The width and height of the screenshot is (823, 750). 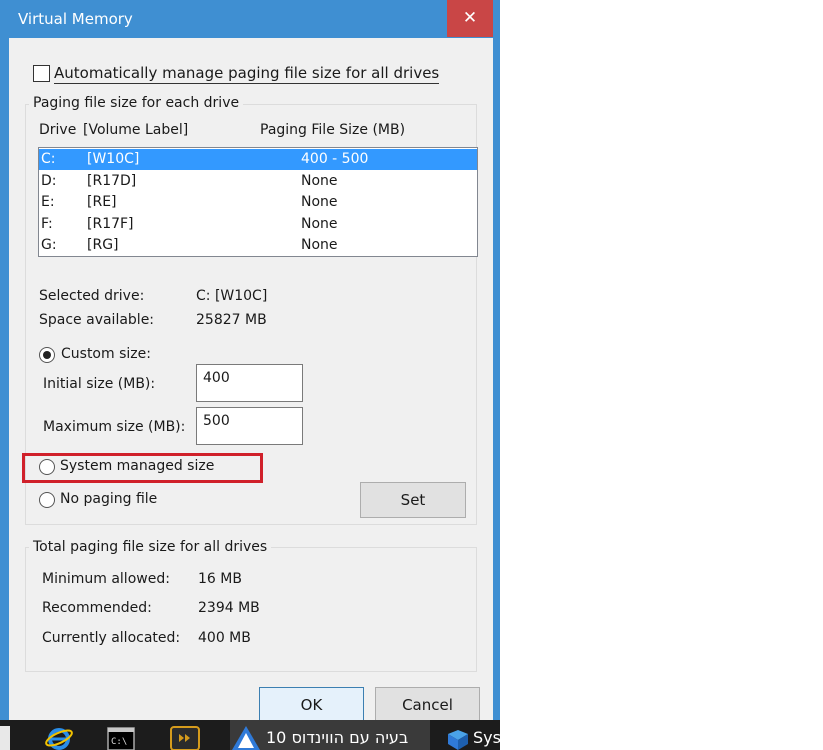 I want to click on taskbar: C:\ 10 בעיה עם הווינדוס Syst, so click(x=250, y=735).